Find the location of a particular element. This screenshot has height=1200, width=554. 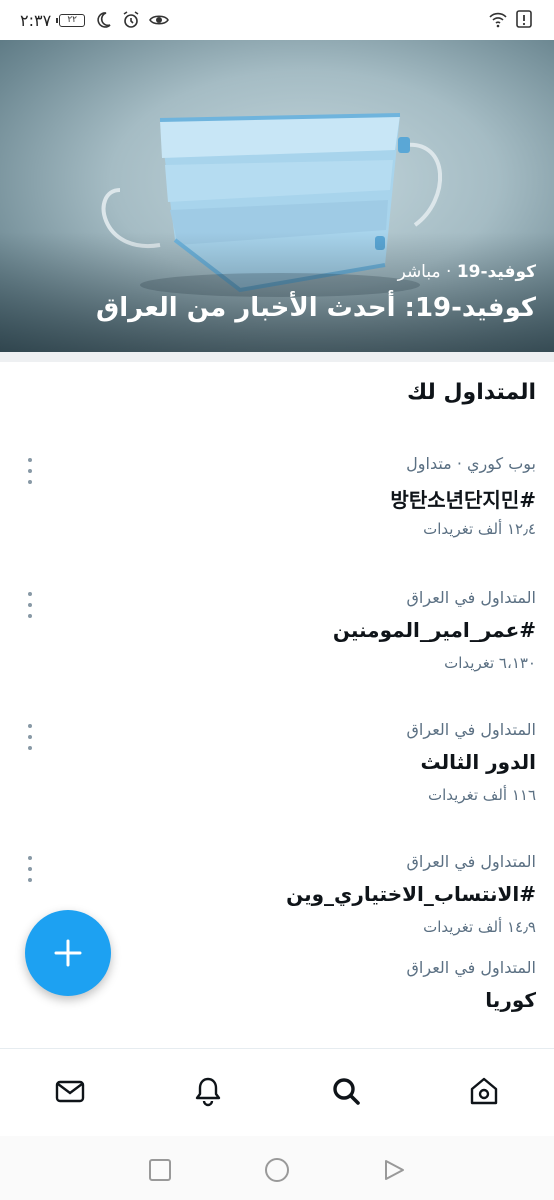

trend-name: كوريا is located at coordinates (510, 1000).